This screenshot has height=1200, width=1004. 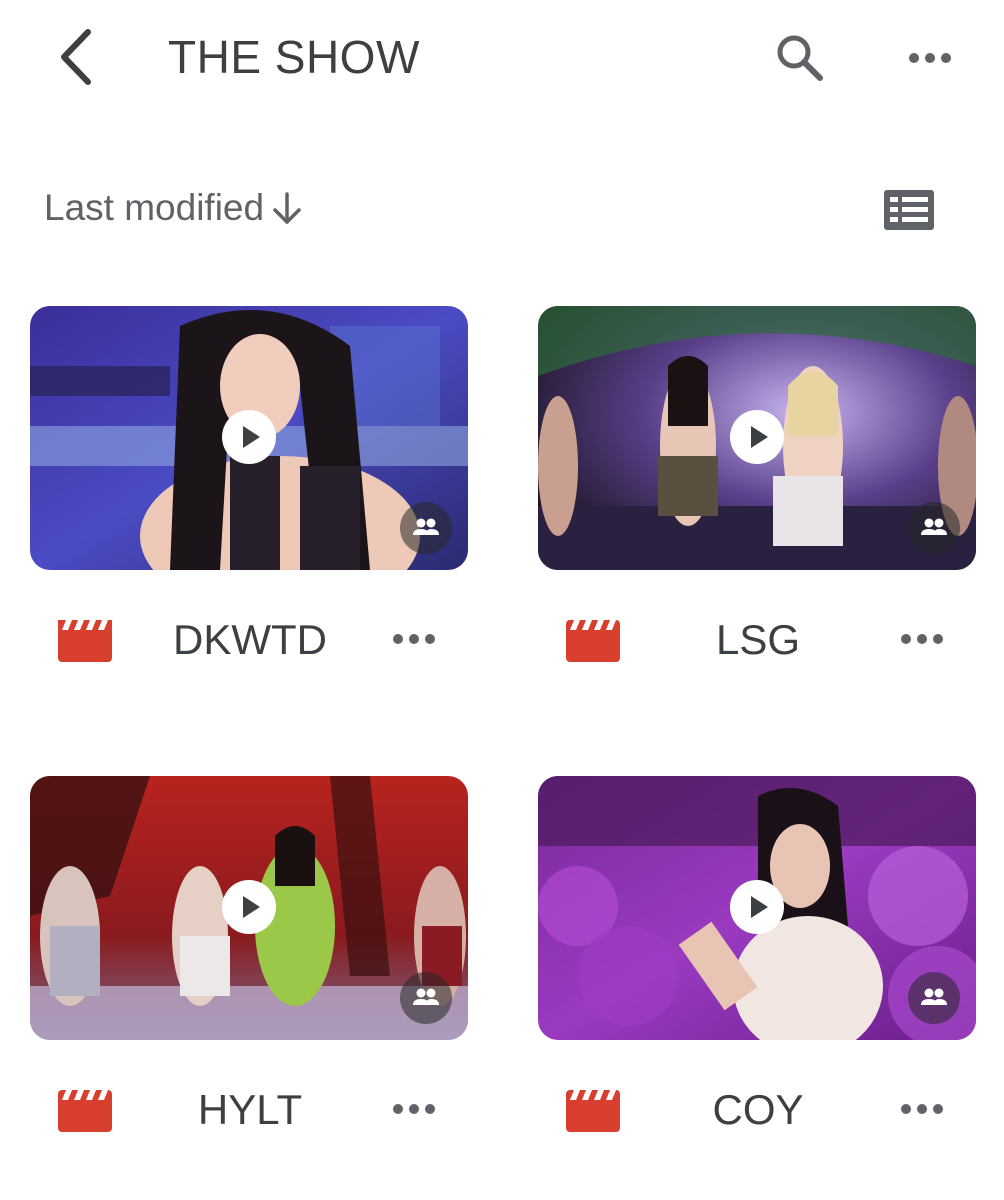 I want to click on file-card-coy: COY, so click(x=757, y=961).